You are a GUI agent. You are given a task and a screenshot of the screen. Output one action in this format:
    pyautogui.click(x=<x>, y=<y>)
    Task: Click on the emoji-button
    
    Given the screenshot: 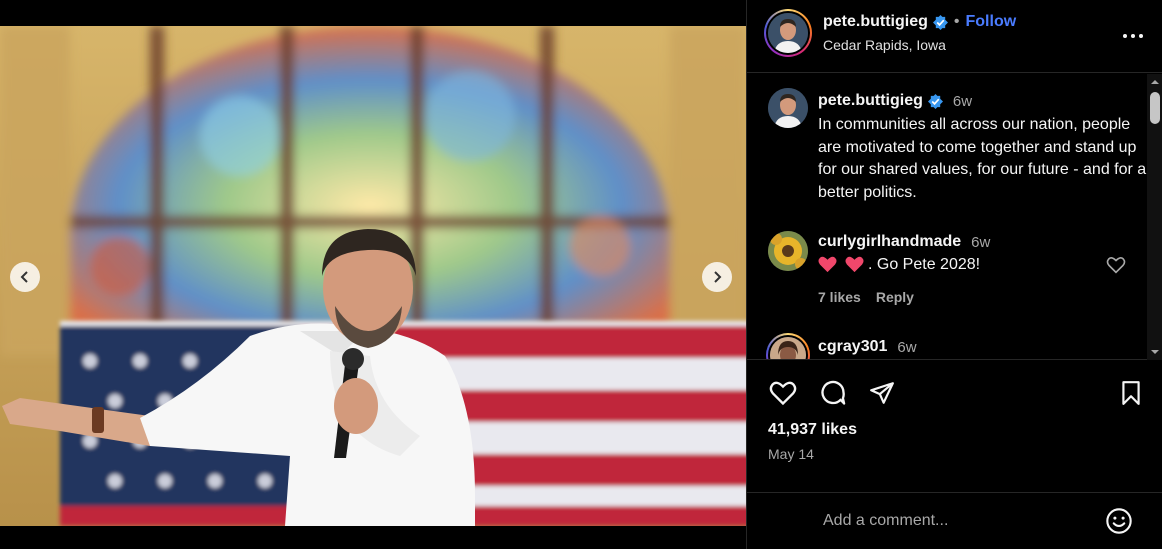 What is the action you would take?
    pyautogui.click(x=1119, y=521)
    